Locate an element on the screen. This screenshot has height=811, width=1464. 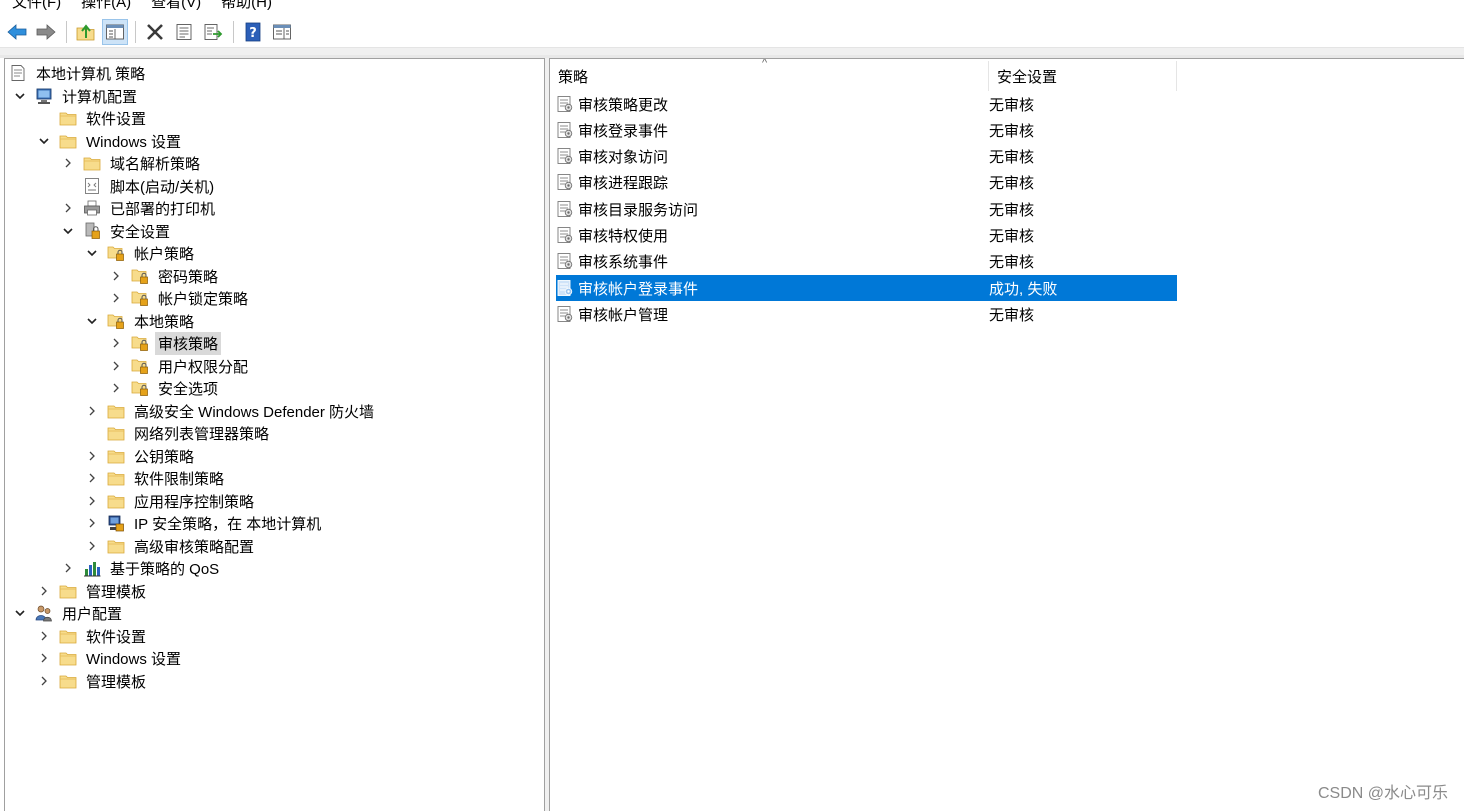
delete-button is located at coordinates (155, 32).